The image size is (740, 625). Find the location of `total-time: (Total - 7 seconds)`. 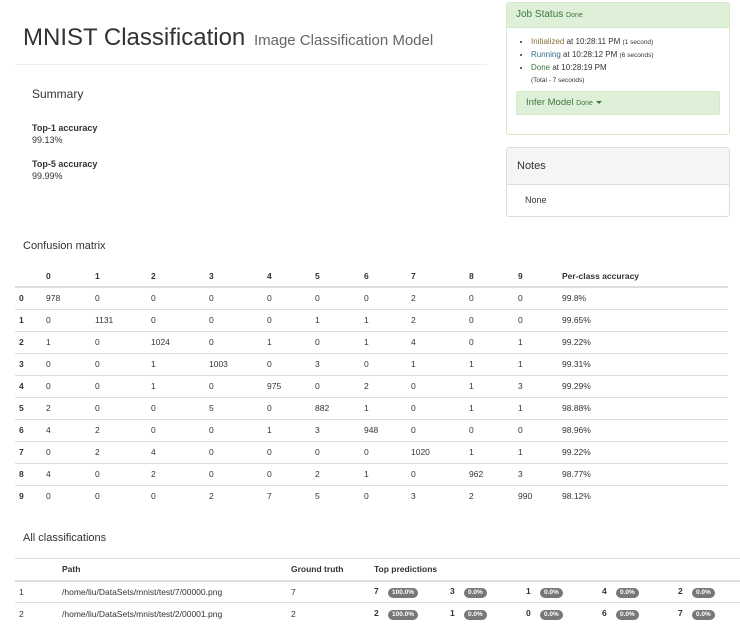

total-time: (Total - 7 seconds) is located at coordinates (592, 80).